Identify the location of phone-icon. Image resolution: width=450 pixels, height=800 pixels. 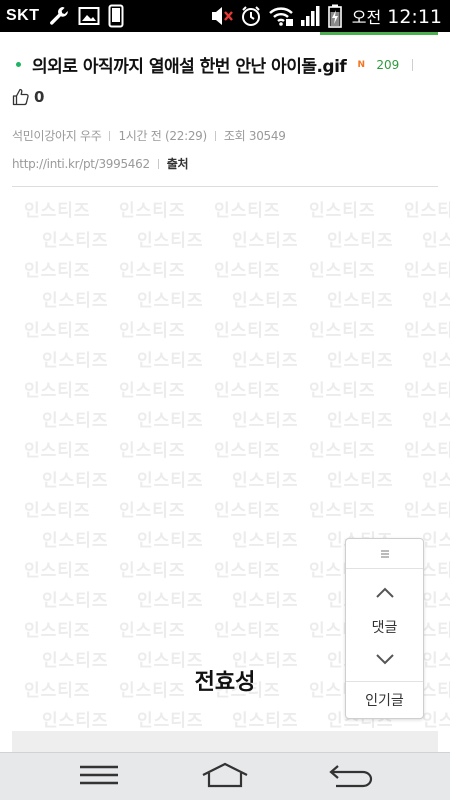
(116, 16).